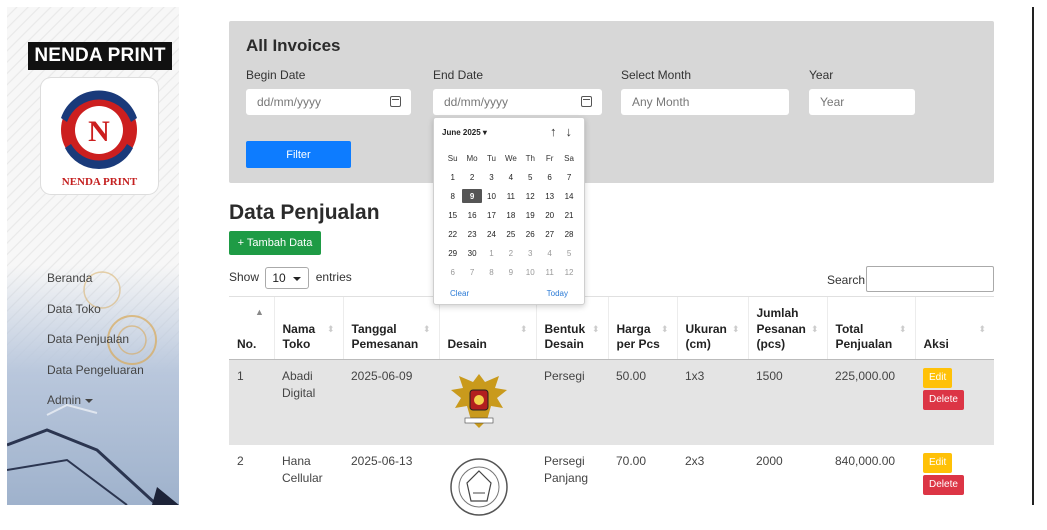 The width and height of the screenshot is (1047, 530). I want to click on col-header-harga-label: Harga per Pcs, so click(638, 336).